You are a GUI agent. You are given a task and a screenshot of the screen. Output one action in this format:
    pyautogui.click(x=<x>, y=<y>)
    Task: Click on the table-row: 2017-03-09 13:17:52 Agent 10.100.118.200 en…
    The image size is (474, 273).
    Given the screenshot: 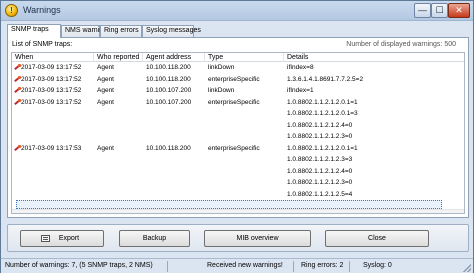 What is the action you would take?
    pyautogui.click(x=238, y=79)
    